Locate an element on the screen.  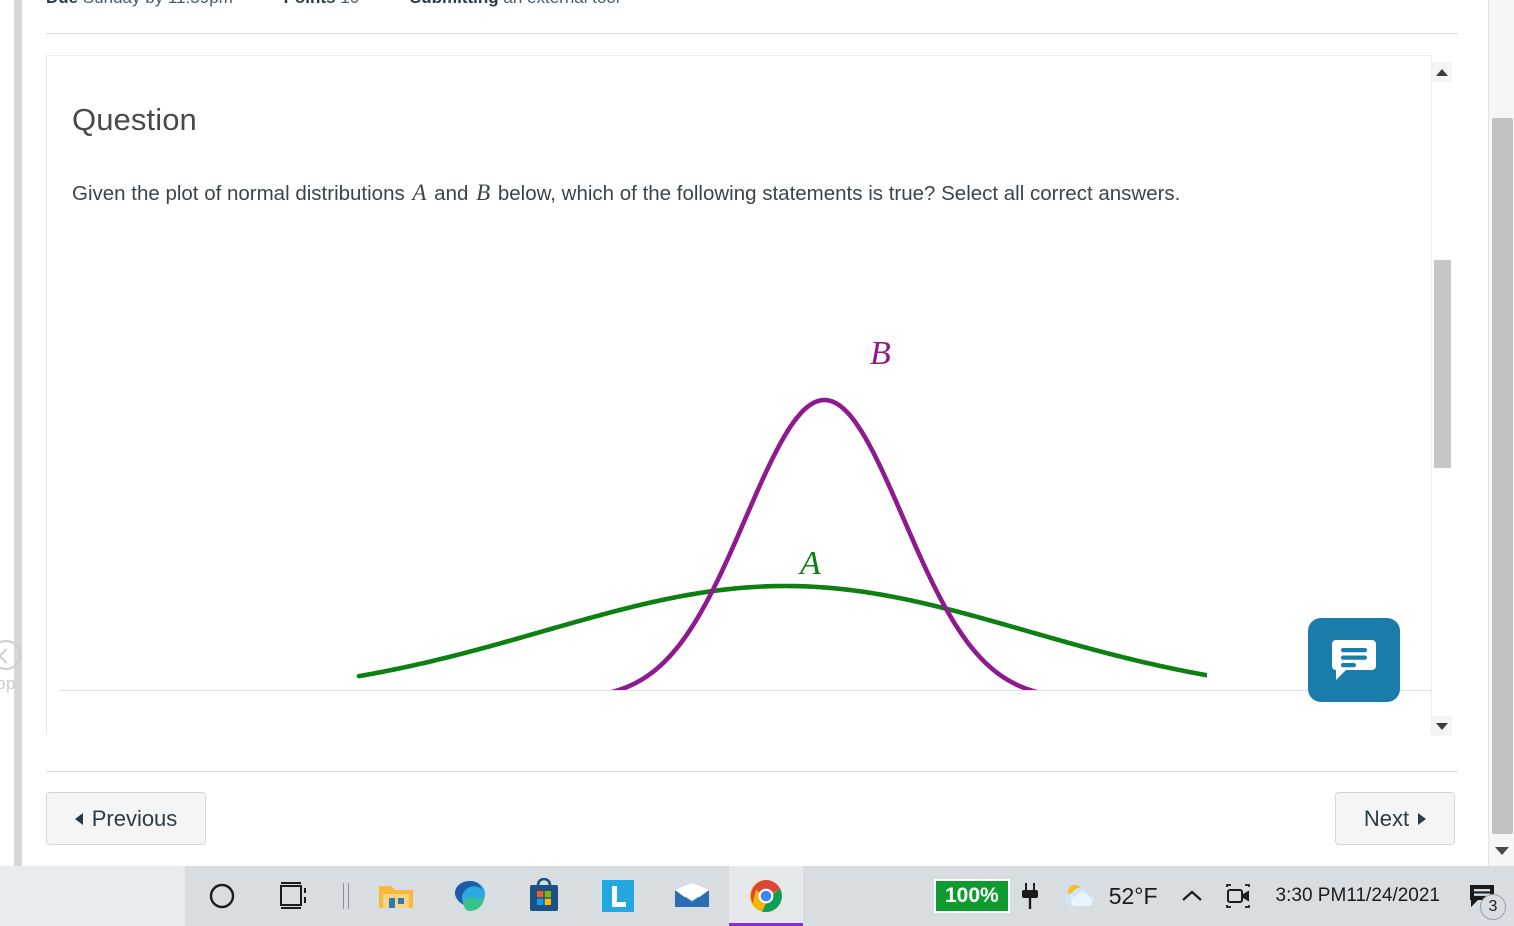
chevron-up-icon is located at coordinates (1191, 895).